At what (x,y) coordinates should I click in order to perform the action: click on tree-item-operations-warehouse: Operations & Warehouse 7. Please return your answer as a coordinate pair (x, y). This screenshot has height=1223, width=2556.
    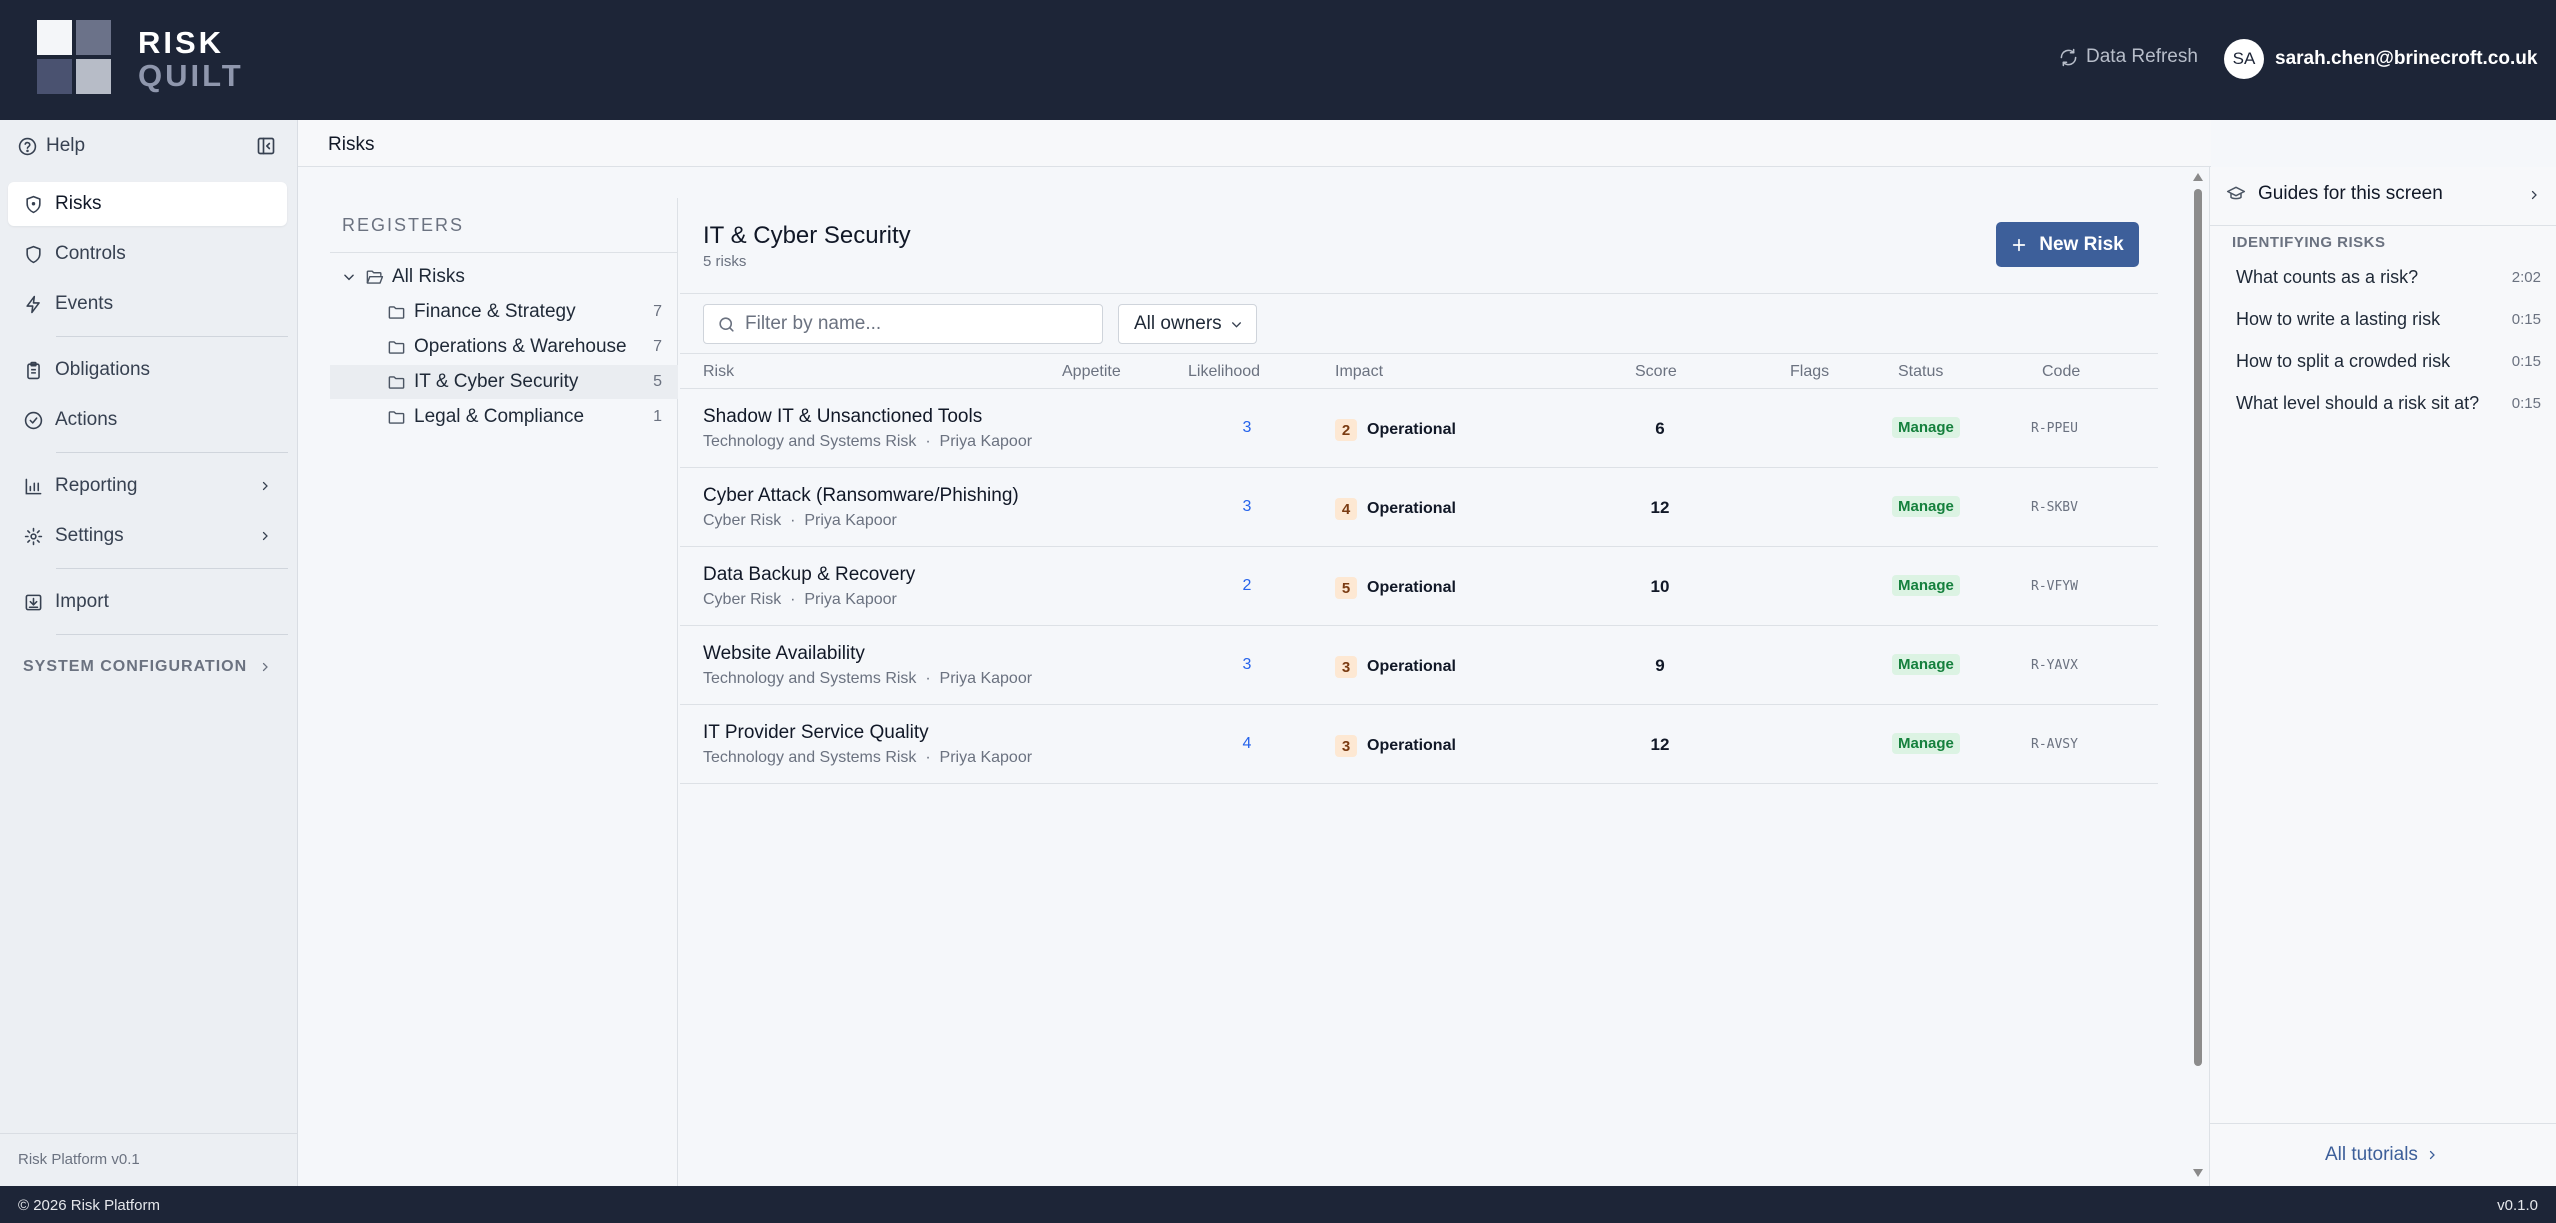
    Looking at the image, I should click on (504, 347).